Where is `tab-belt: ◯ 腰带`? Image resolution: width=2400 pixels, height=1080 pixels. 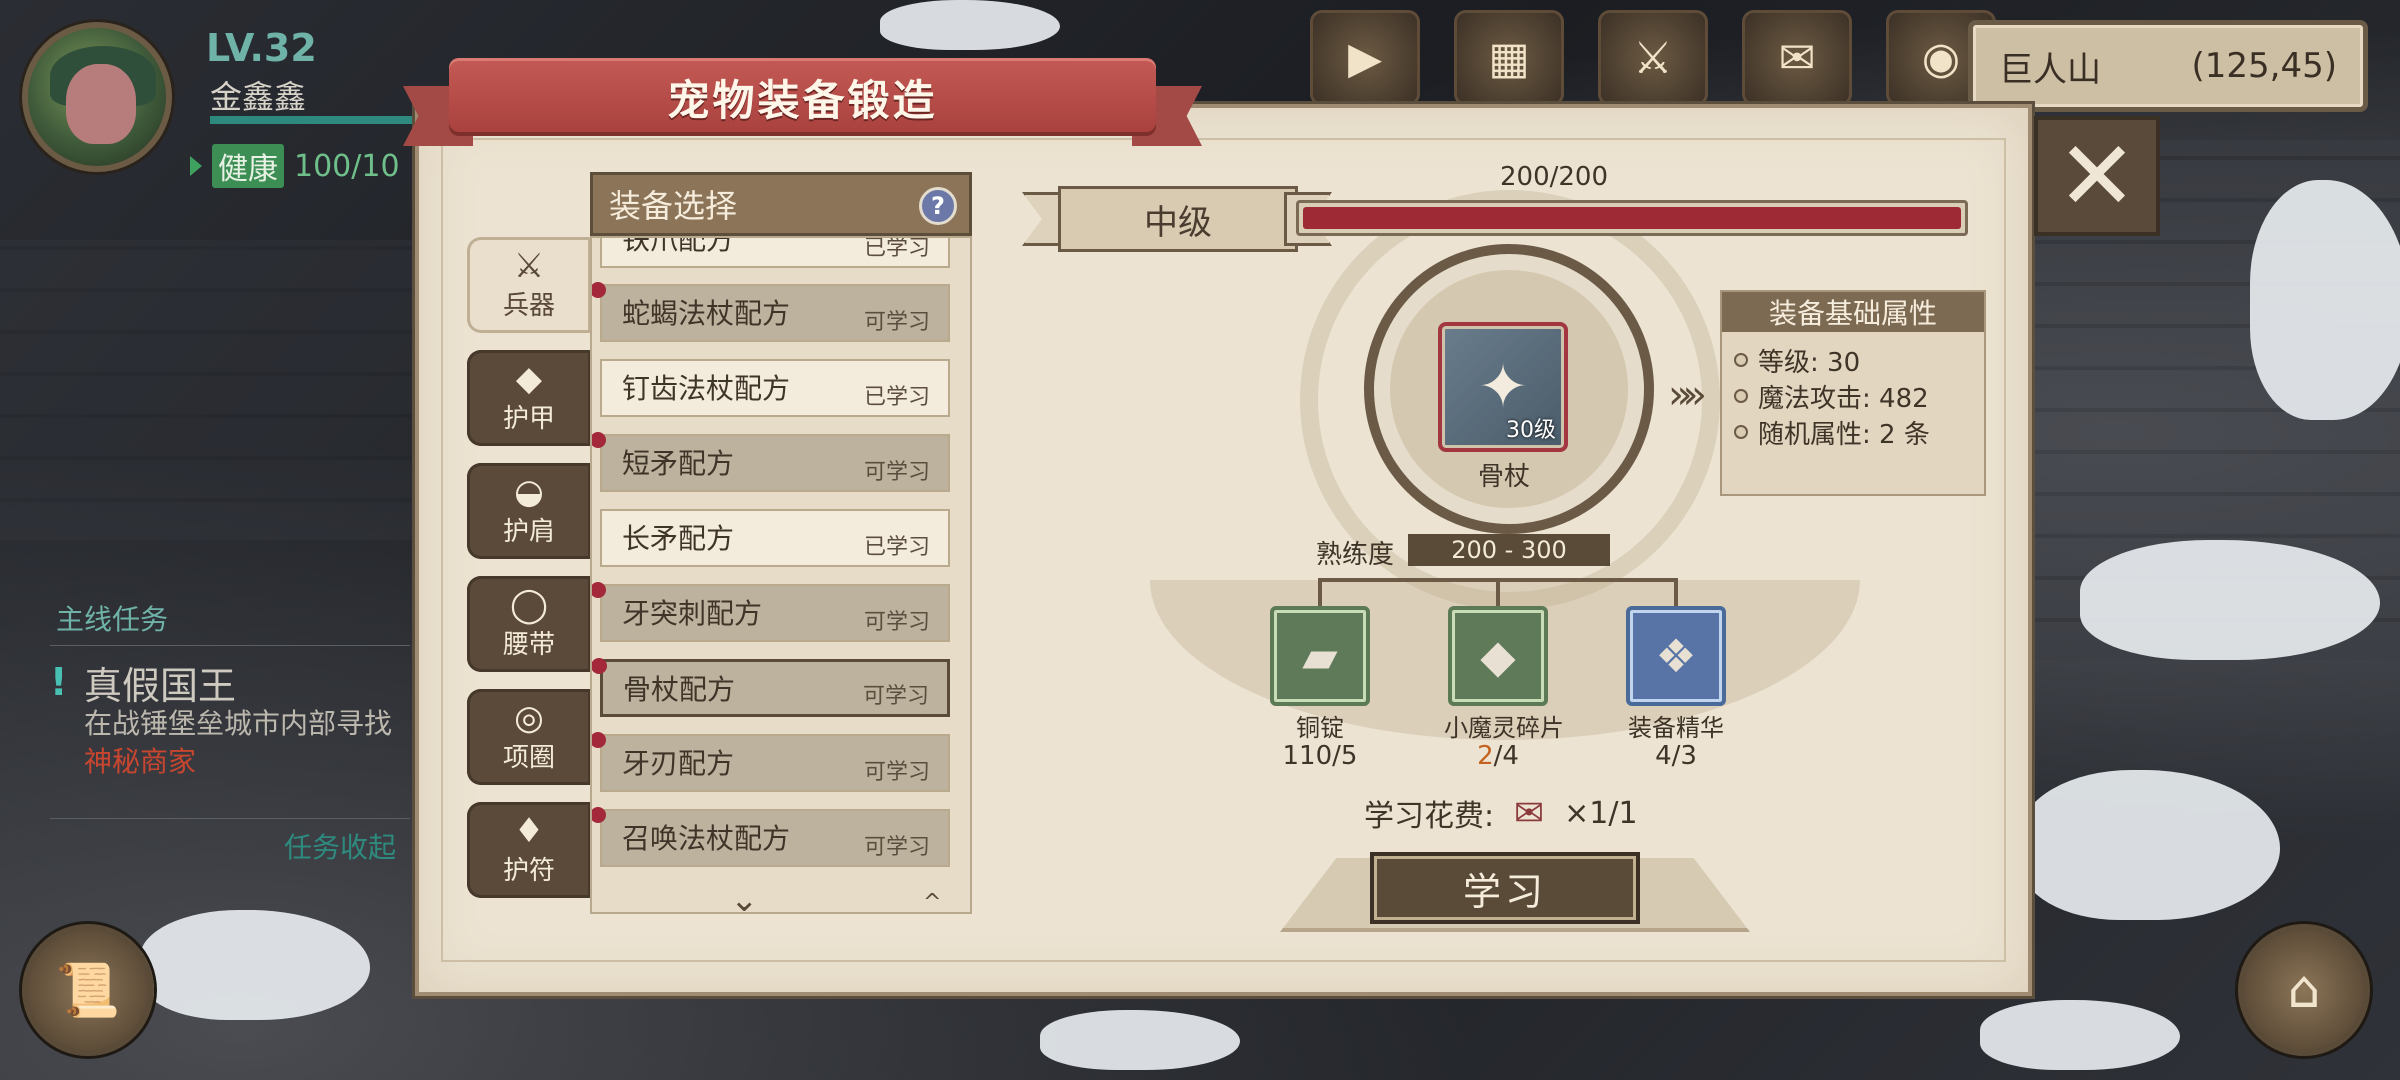 tab-belt: ◯ 腰带 is located at coordinates (529, 624).